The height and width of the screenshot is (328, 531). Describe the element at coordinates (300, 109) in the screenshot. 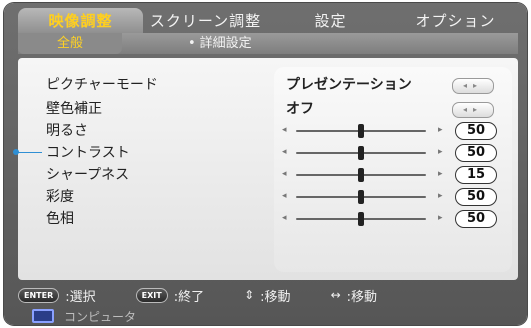

I see `row-value: オフ` at that location.